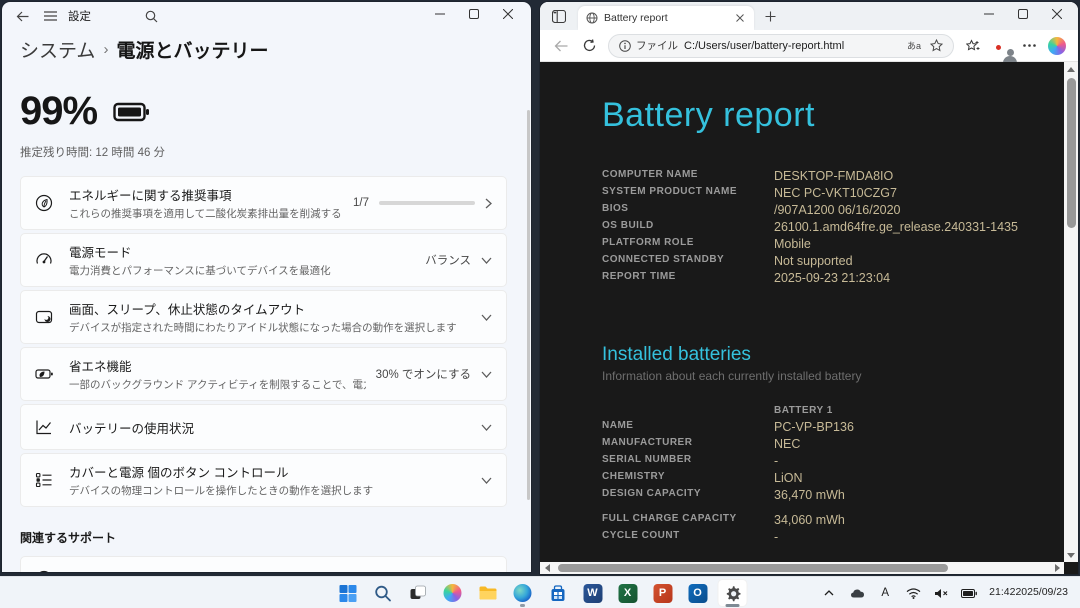  Describe the element at coordinates (723, 495) in the screenshot. I see `table-row: DESIGN CAPACITY 36,470 mWh` at that location.